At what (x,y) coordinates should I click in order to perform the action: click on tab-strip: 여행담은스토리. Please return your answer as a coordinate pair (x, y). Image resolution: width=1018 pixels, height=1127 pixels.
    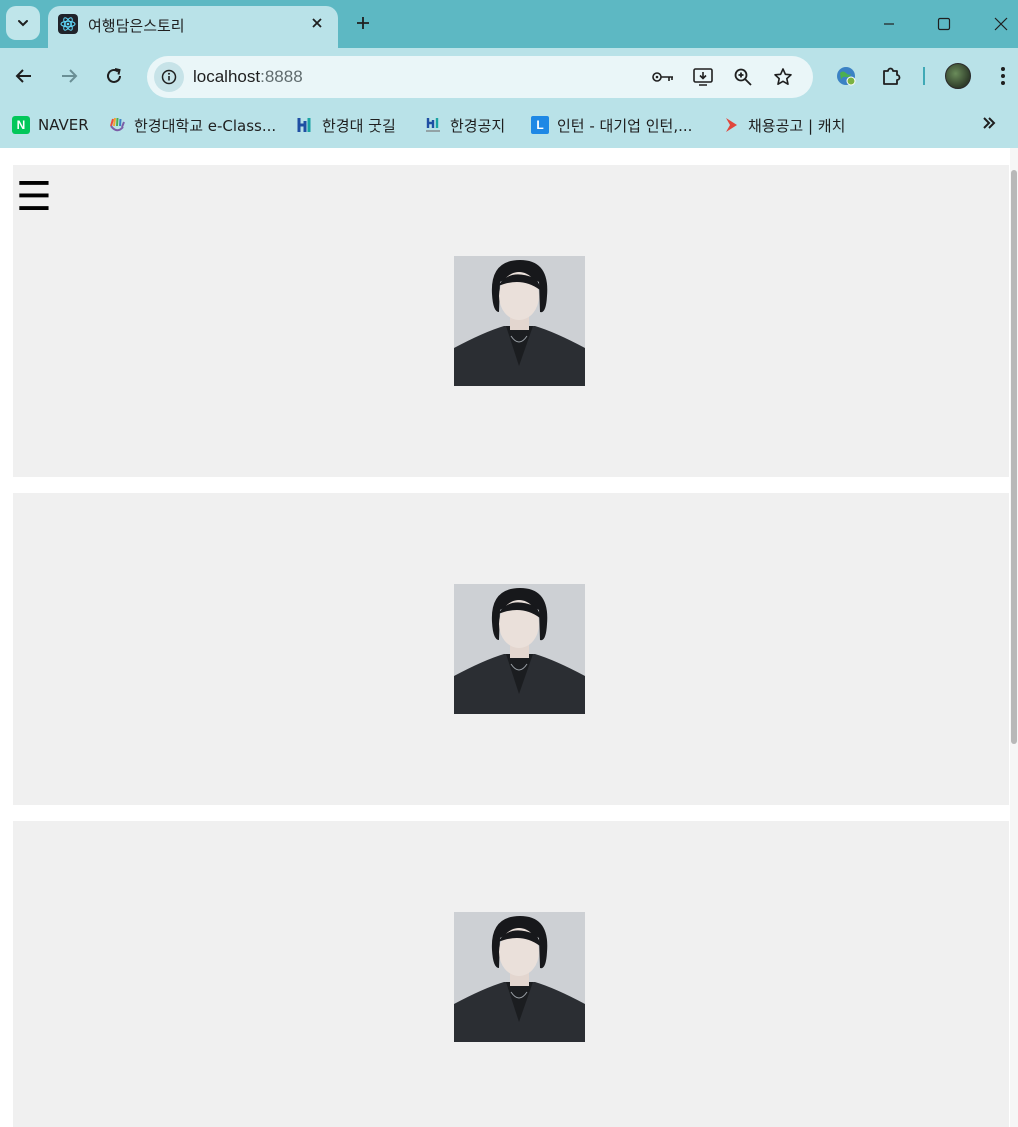
    Looking at the image, I should click on (509, 24).